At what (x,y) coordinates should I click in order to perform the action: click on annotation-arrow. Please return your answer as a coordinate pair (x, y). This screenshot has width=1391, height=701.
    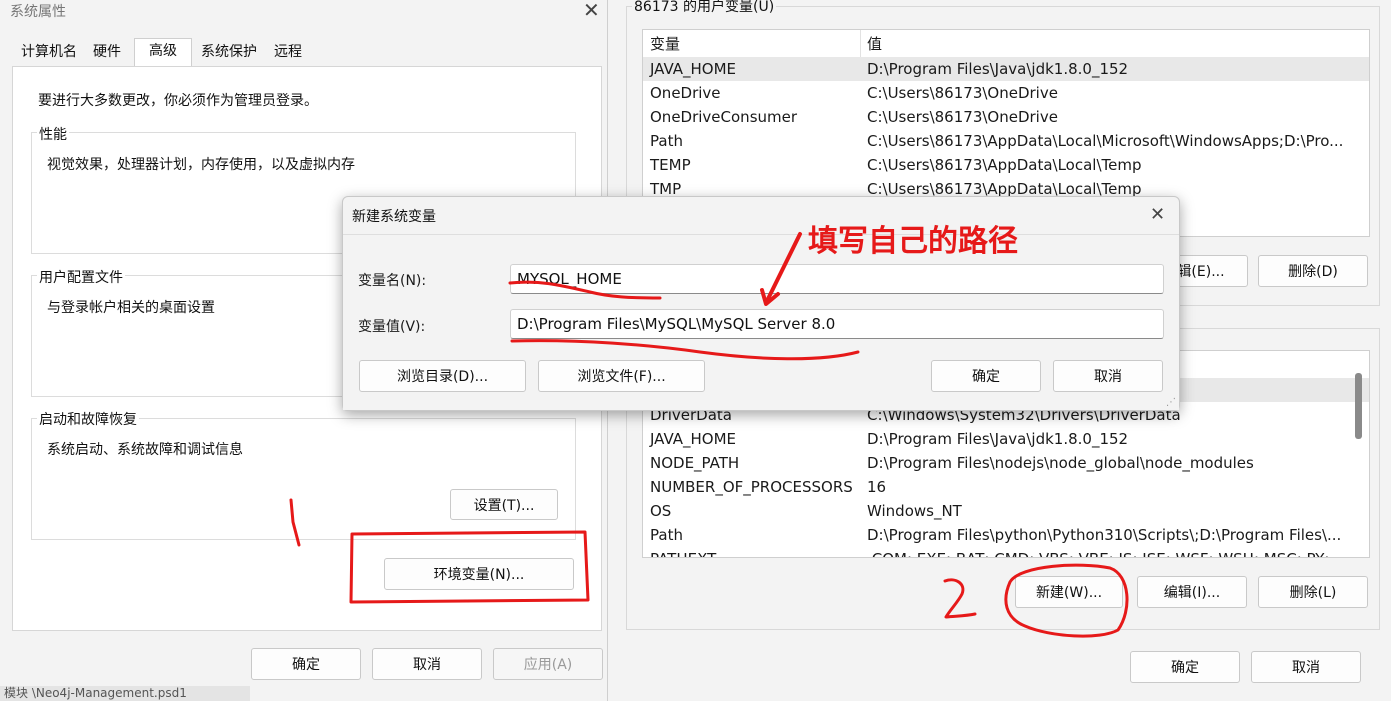
    Looking at the image, I should click on (783, 268).